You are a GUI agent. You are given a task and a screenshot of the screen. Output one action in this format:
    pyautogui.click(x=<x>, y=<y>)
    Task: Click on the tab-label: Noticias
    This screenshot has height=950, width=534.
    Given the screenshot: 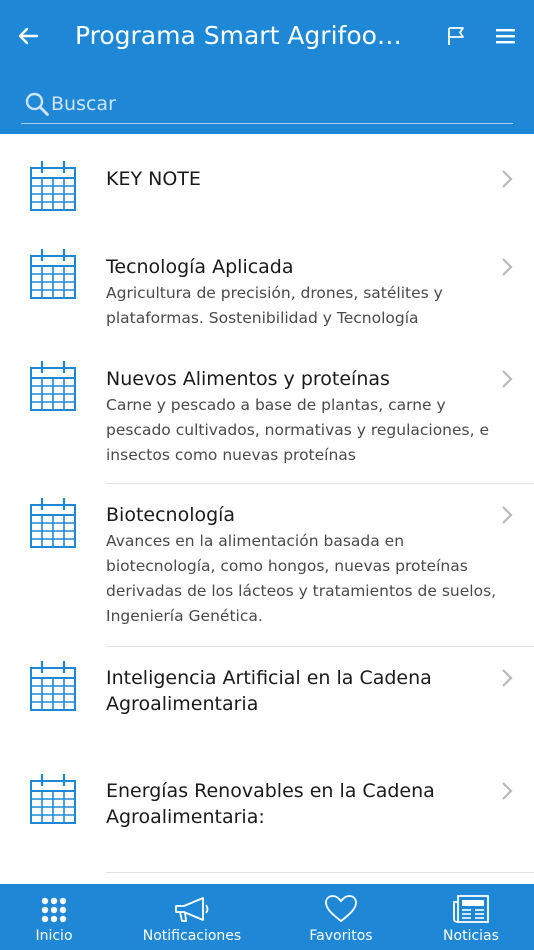 What is the action you would take?
    pyautogui.click(x=471, y=936)
    